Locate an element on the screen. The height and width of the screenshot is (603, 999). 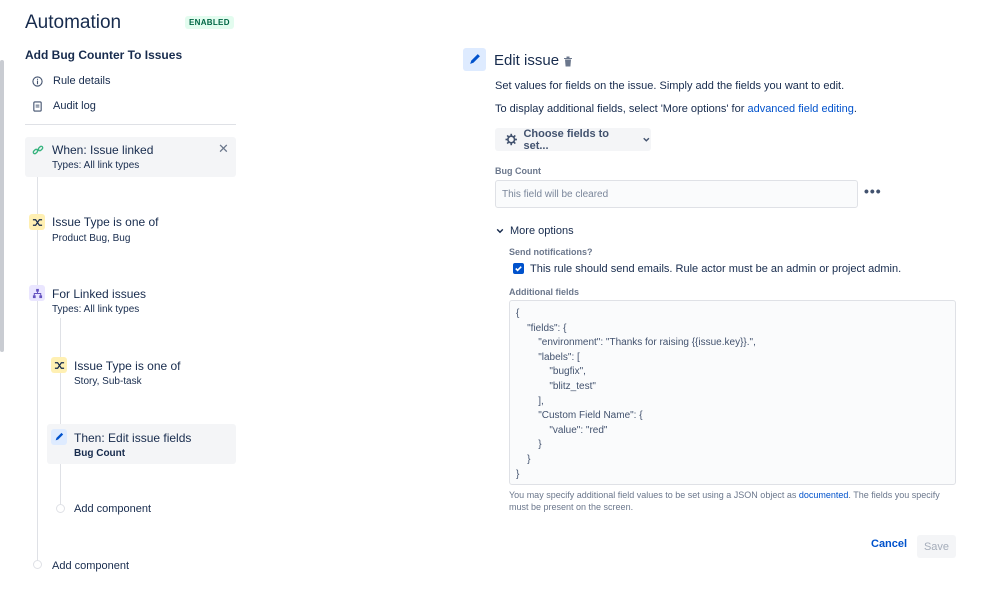
close-icon: ✕ is located at coordinates (223, 149).